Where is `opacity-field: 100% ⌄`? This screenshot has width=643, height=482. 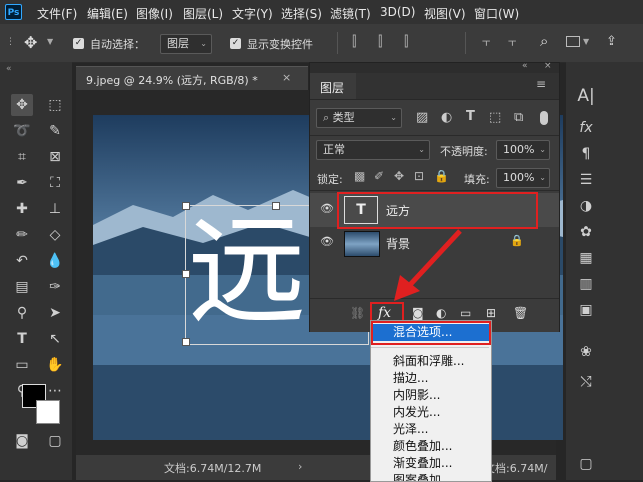
opacity-field: 100% ⌄ is located at coordinates (523, 150).